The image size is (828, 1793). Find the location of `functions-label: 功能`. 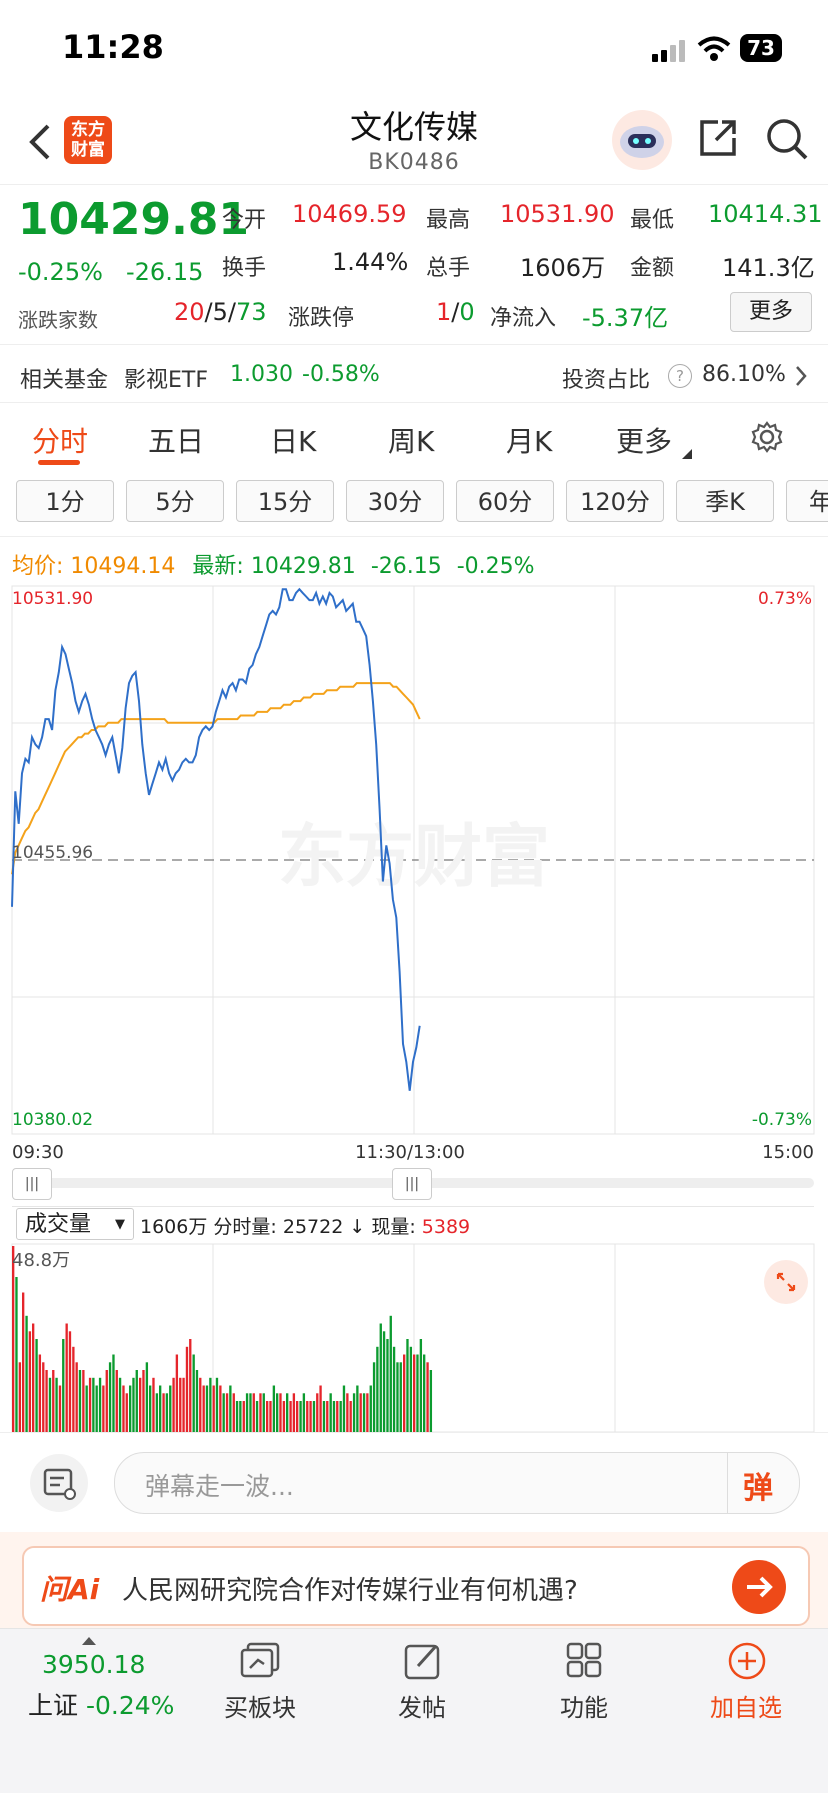

functions-label: 功能 is located at coordinates (584, 1708).